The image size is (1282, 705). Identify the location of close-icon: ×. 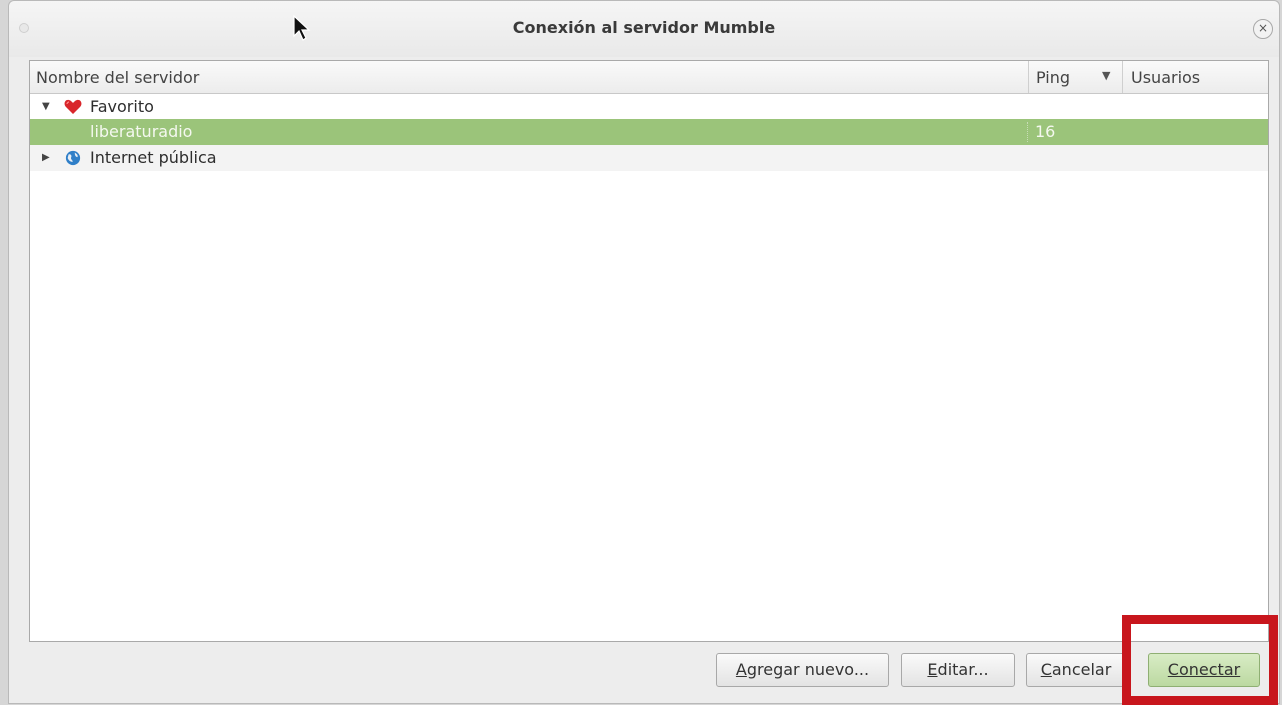
(1263, 29).